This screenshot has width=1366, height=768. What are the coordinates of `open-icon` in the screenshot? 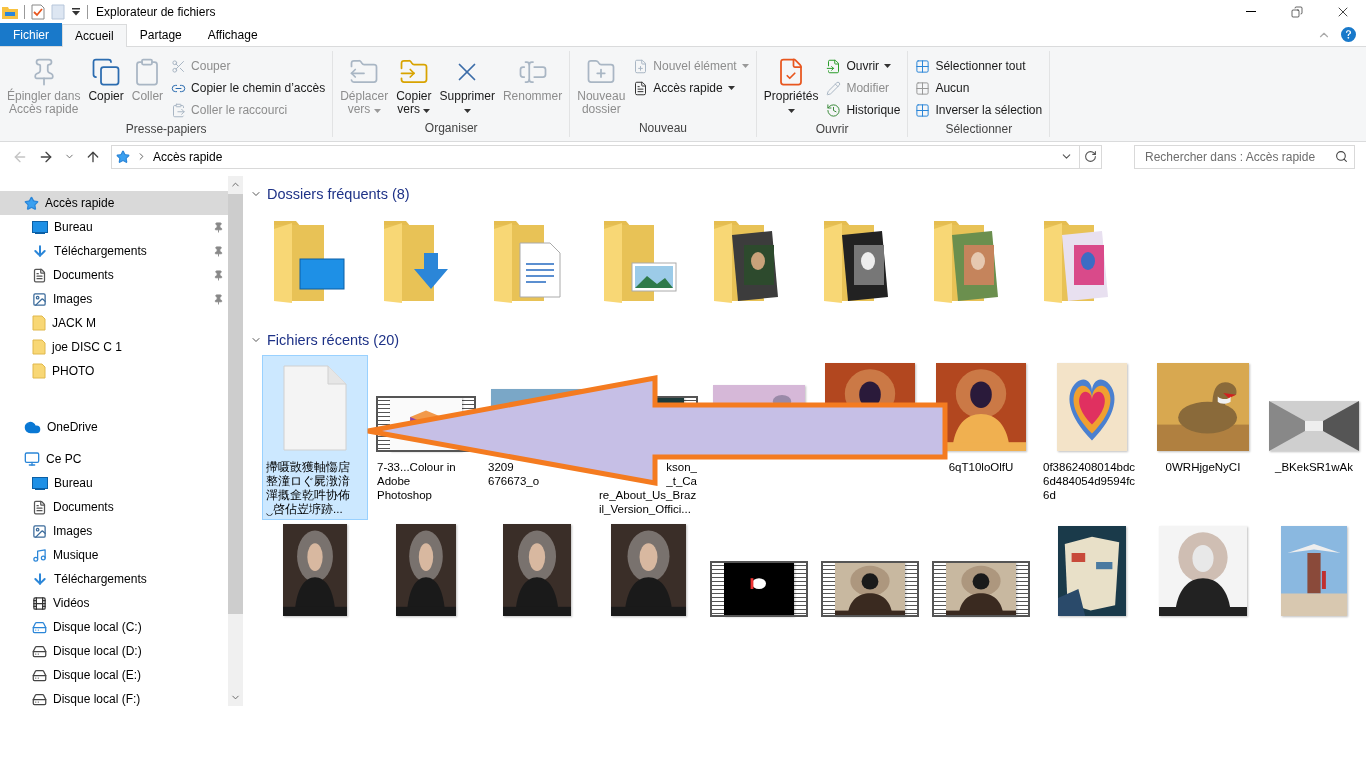 It's located at (834, 66).